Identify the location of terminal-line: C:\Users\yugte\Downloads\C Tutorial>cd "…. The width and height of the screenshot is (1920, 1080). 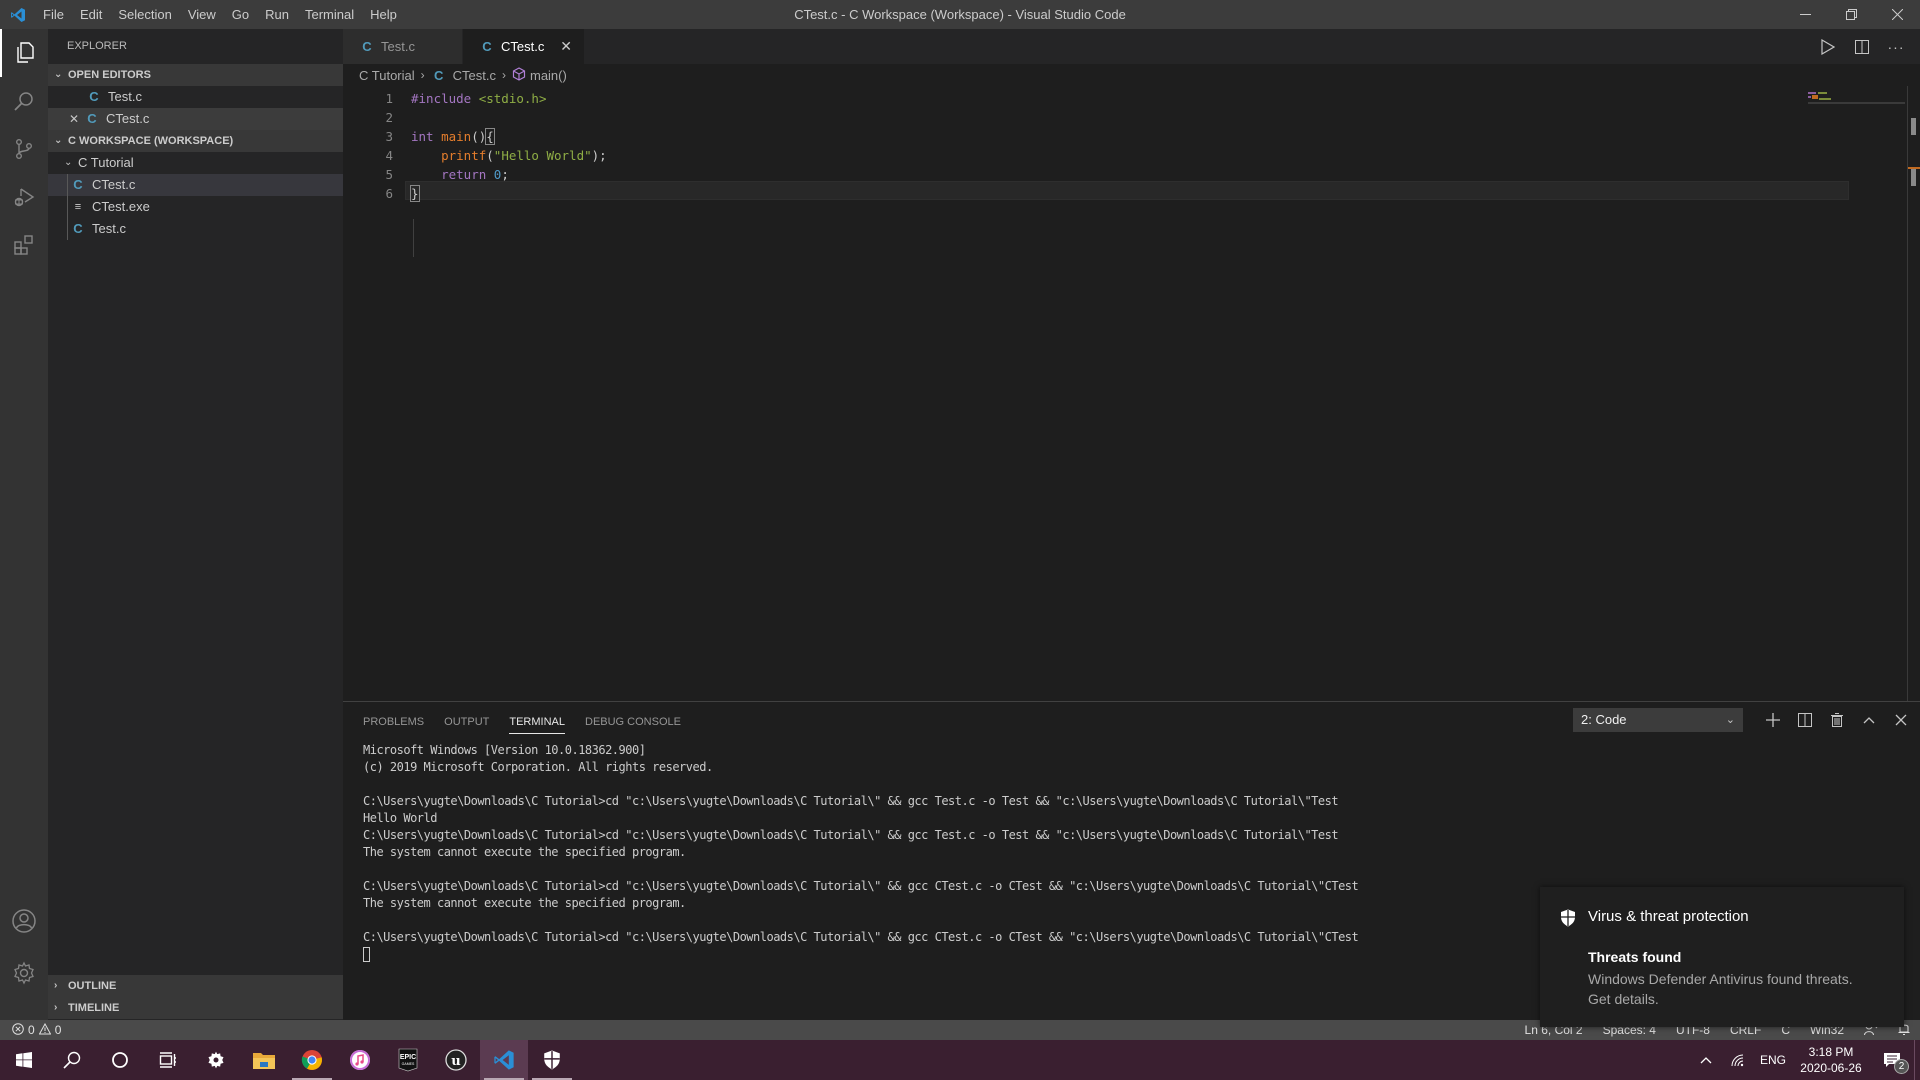
(851, 835).